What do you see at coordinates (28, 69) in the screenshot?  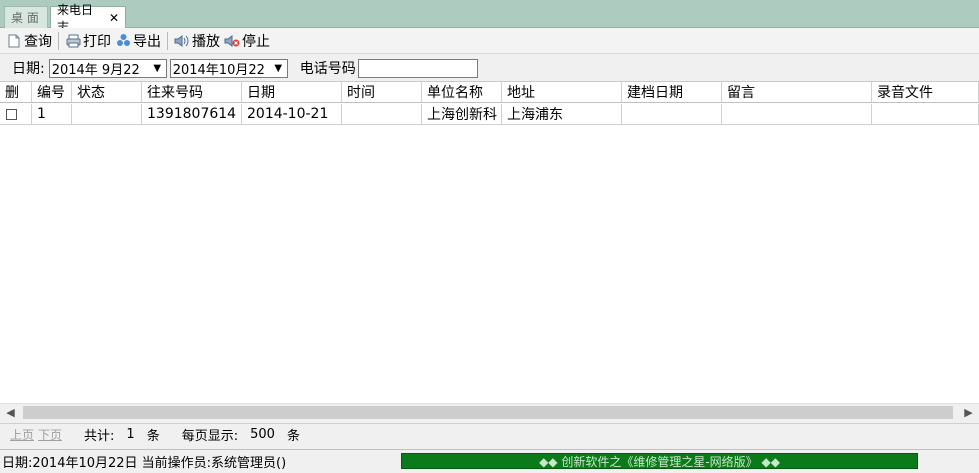 I see `date-label: 日期:` at bounding box center [28, 69].